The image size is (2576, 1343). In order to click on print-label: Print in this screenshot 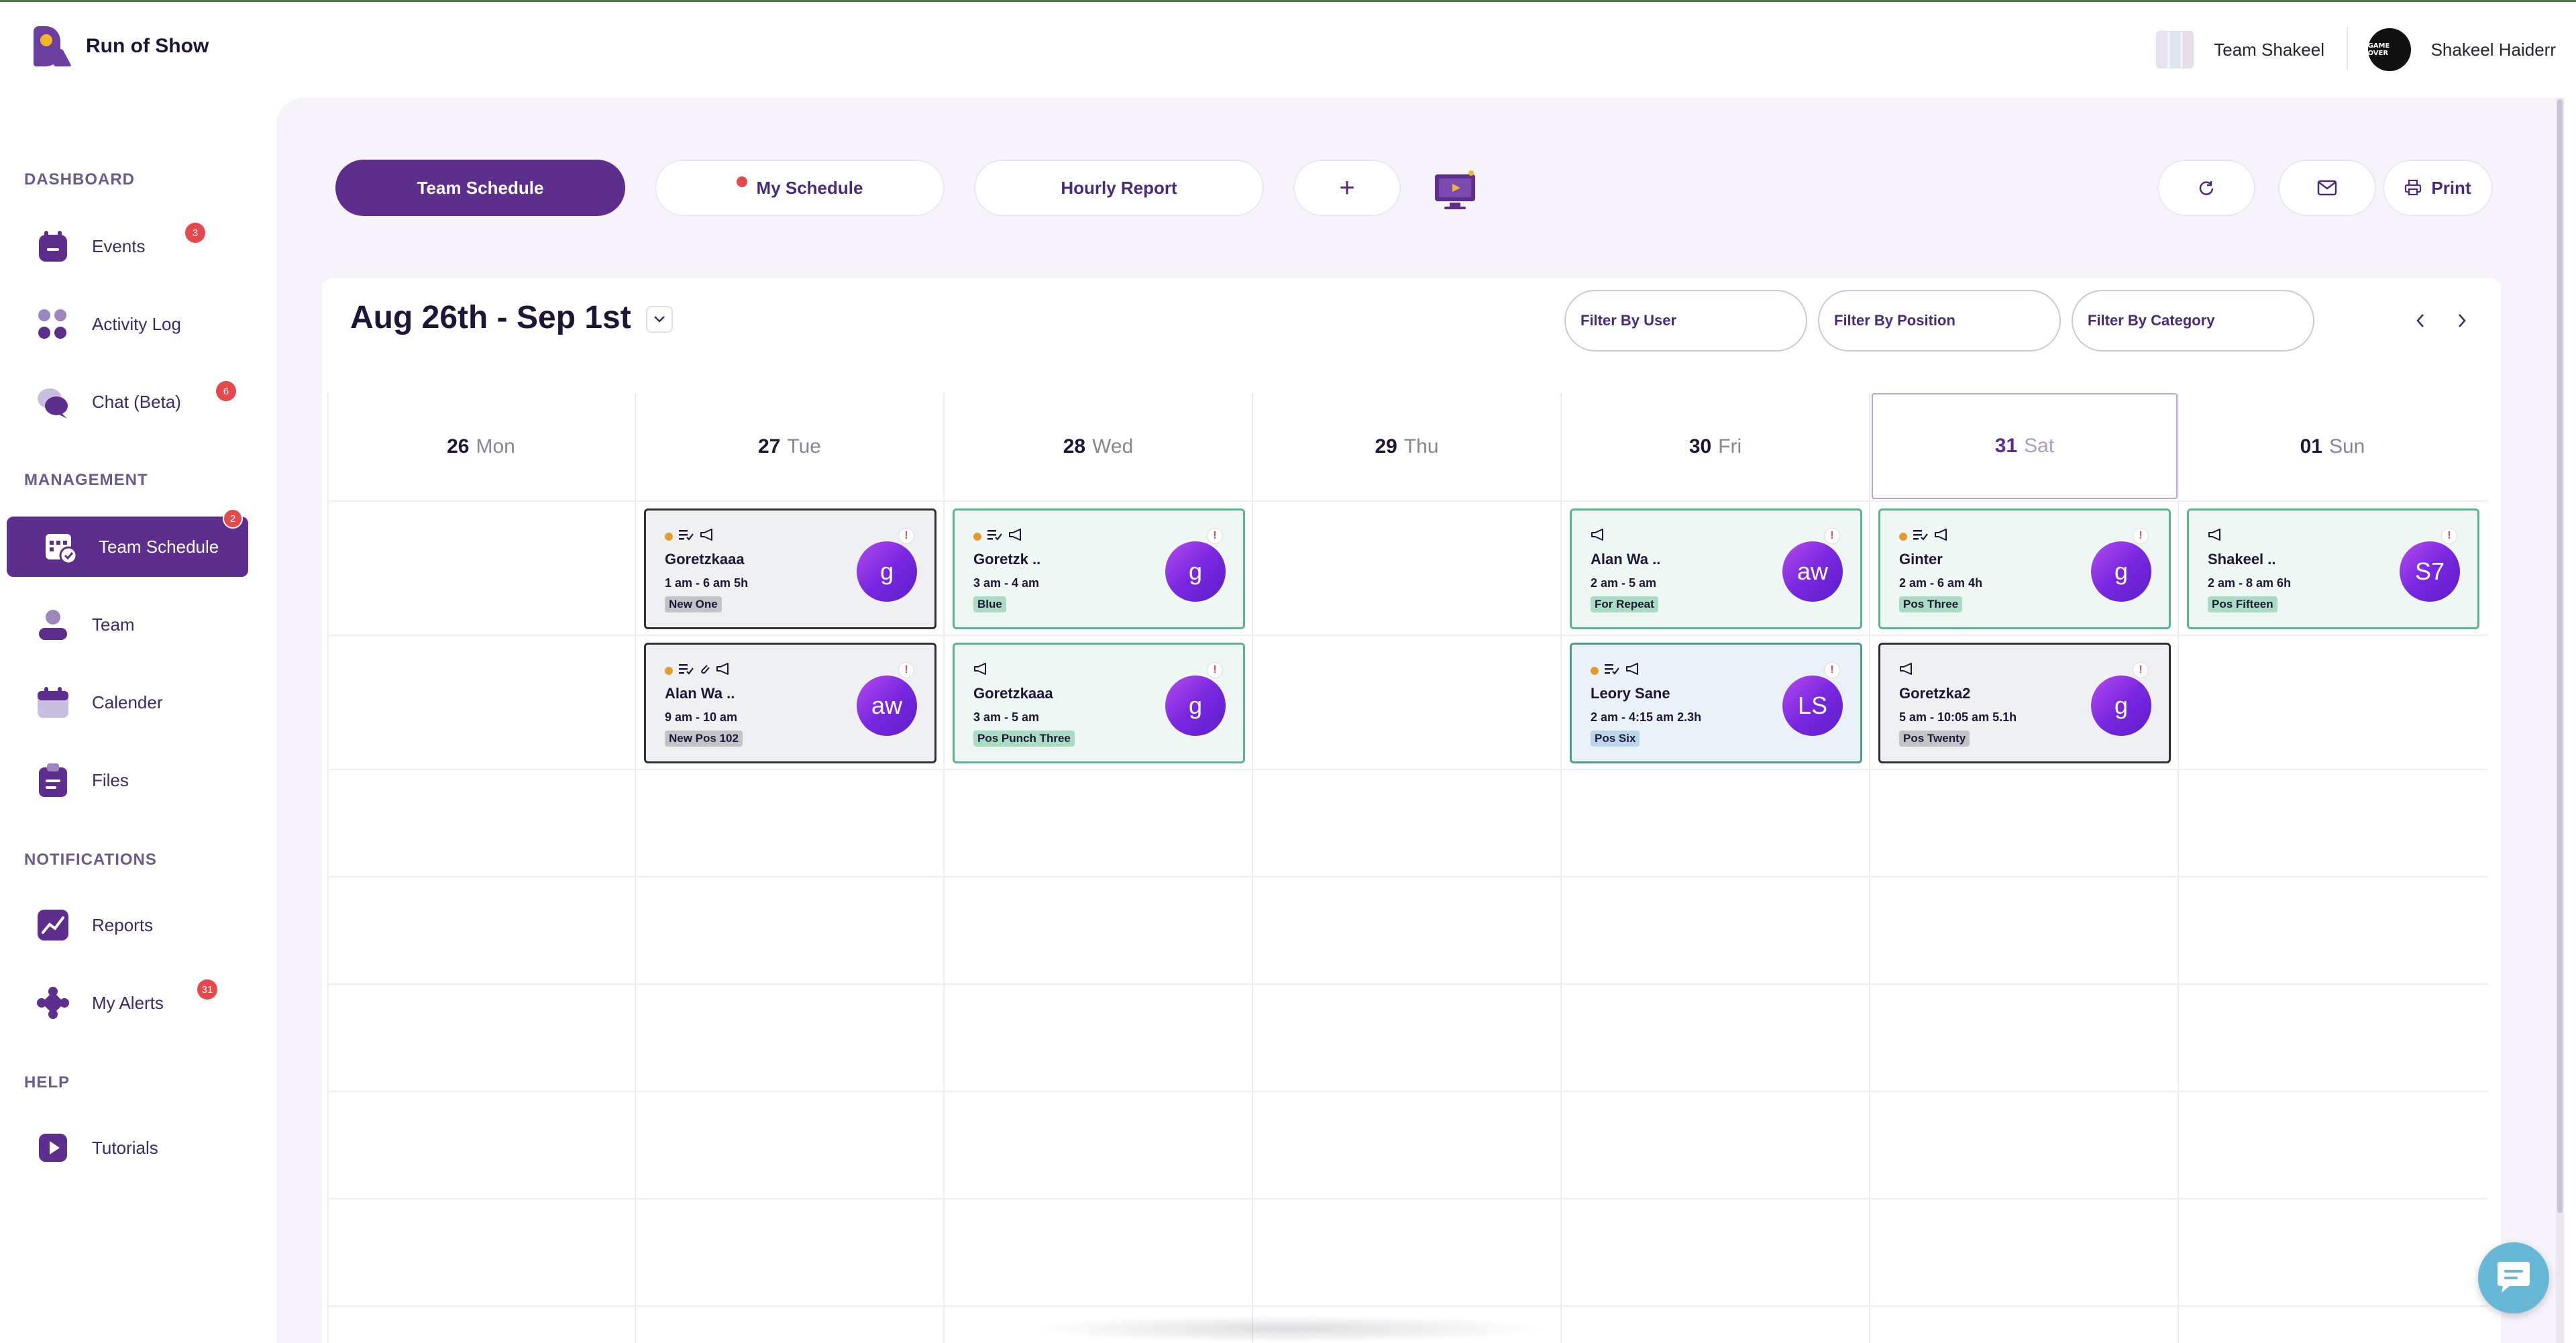, I will do `click(2451, 187)`.